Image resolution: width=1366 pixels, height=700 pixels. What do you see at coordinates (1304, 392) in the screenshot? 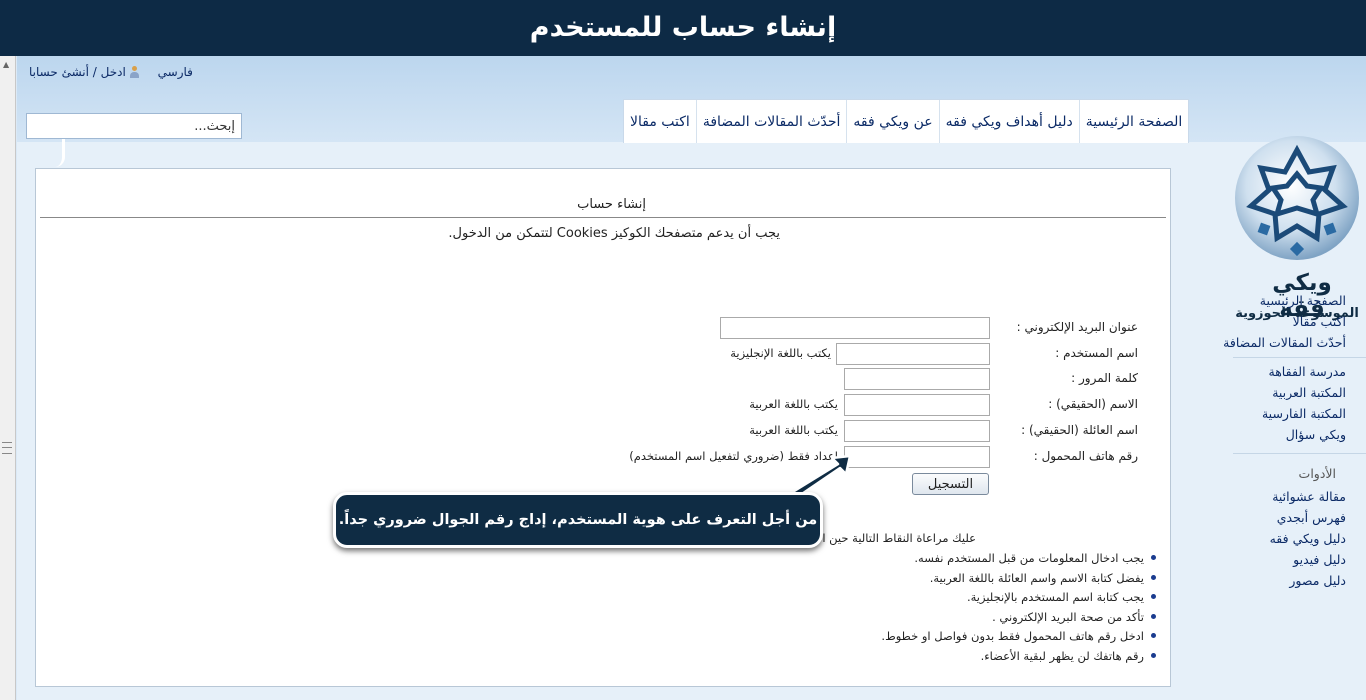
I see `sidebar-item-arabic-library: المكتبة العربية` at bounding box center [1304, 392].